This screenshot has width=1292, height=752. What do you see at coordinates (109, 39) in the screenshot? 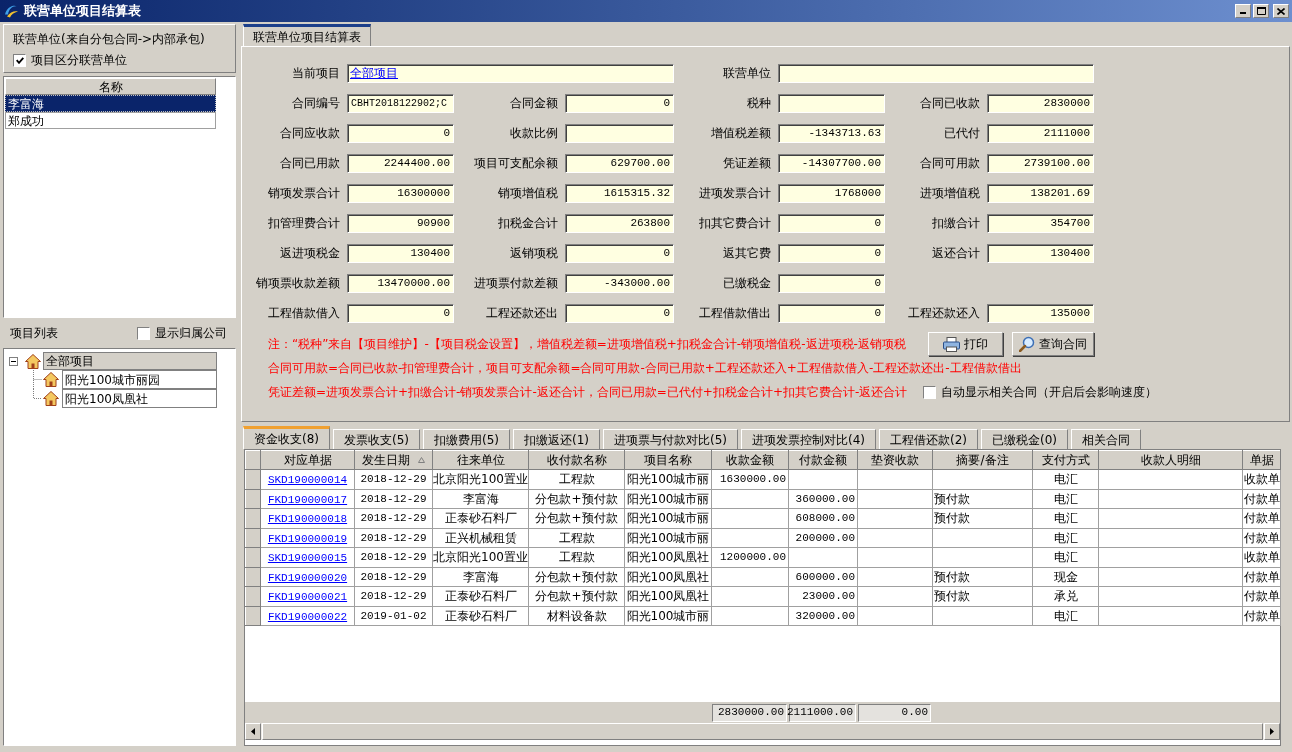
I see `group-label: 联营单位(来自分包合同->内部承包)` at bounding box center [109, 39].